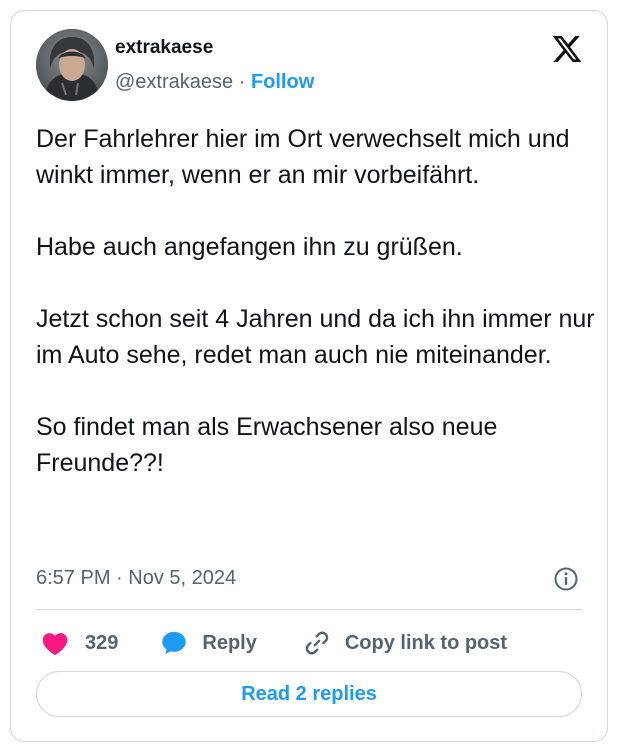 The image size is (620, 754). What do you see at coordinates (229, 642) in the screenshot?
I see `reply-label: Reply` at bounding box center [229, 642].